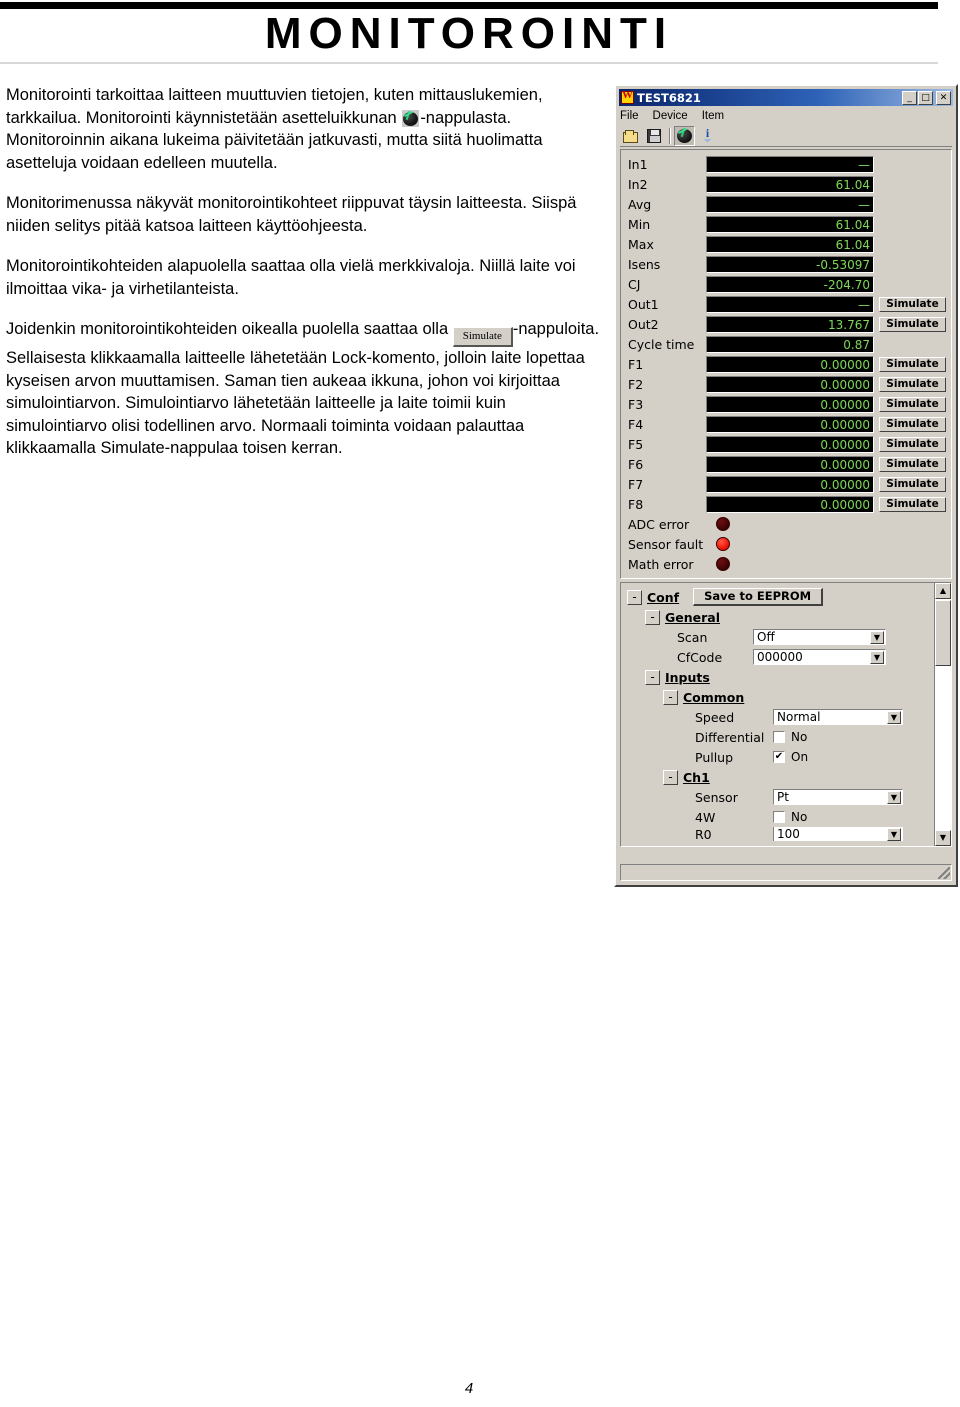  What do you see at coordinates (723, 544) in the screenshot?
I see `sensor-fault-led-icon` at bounding box center [723, 544].